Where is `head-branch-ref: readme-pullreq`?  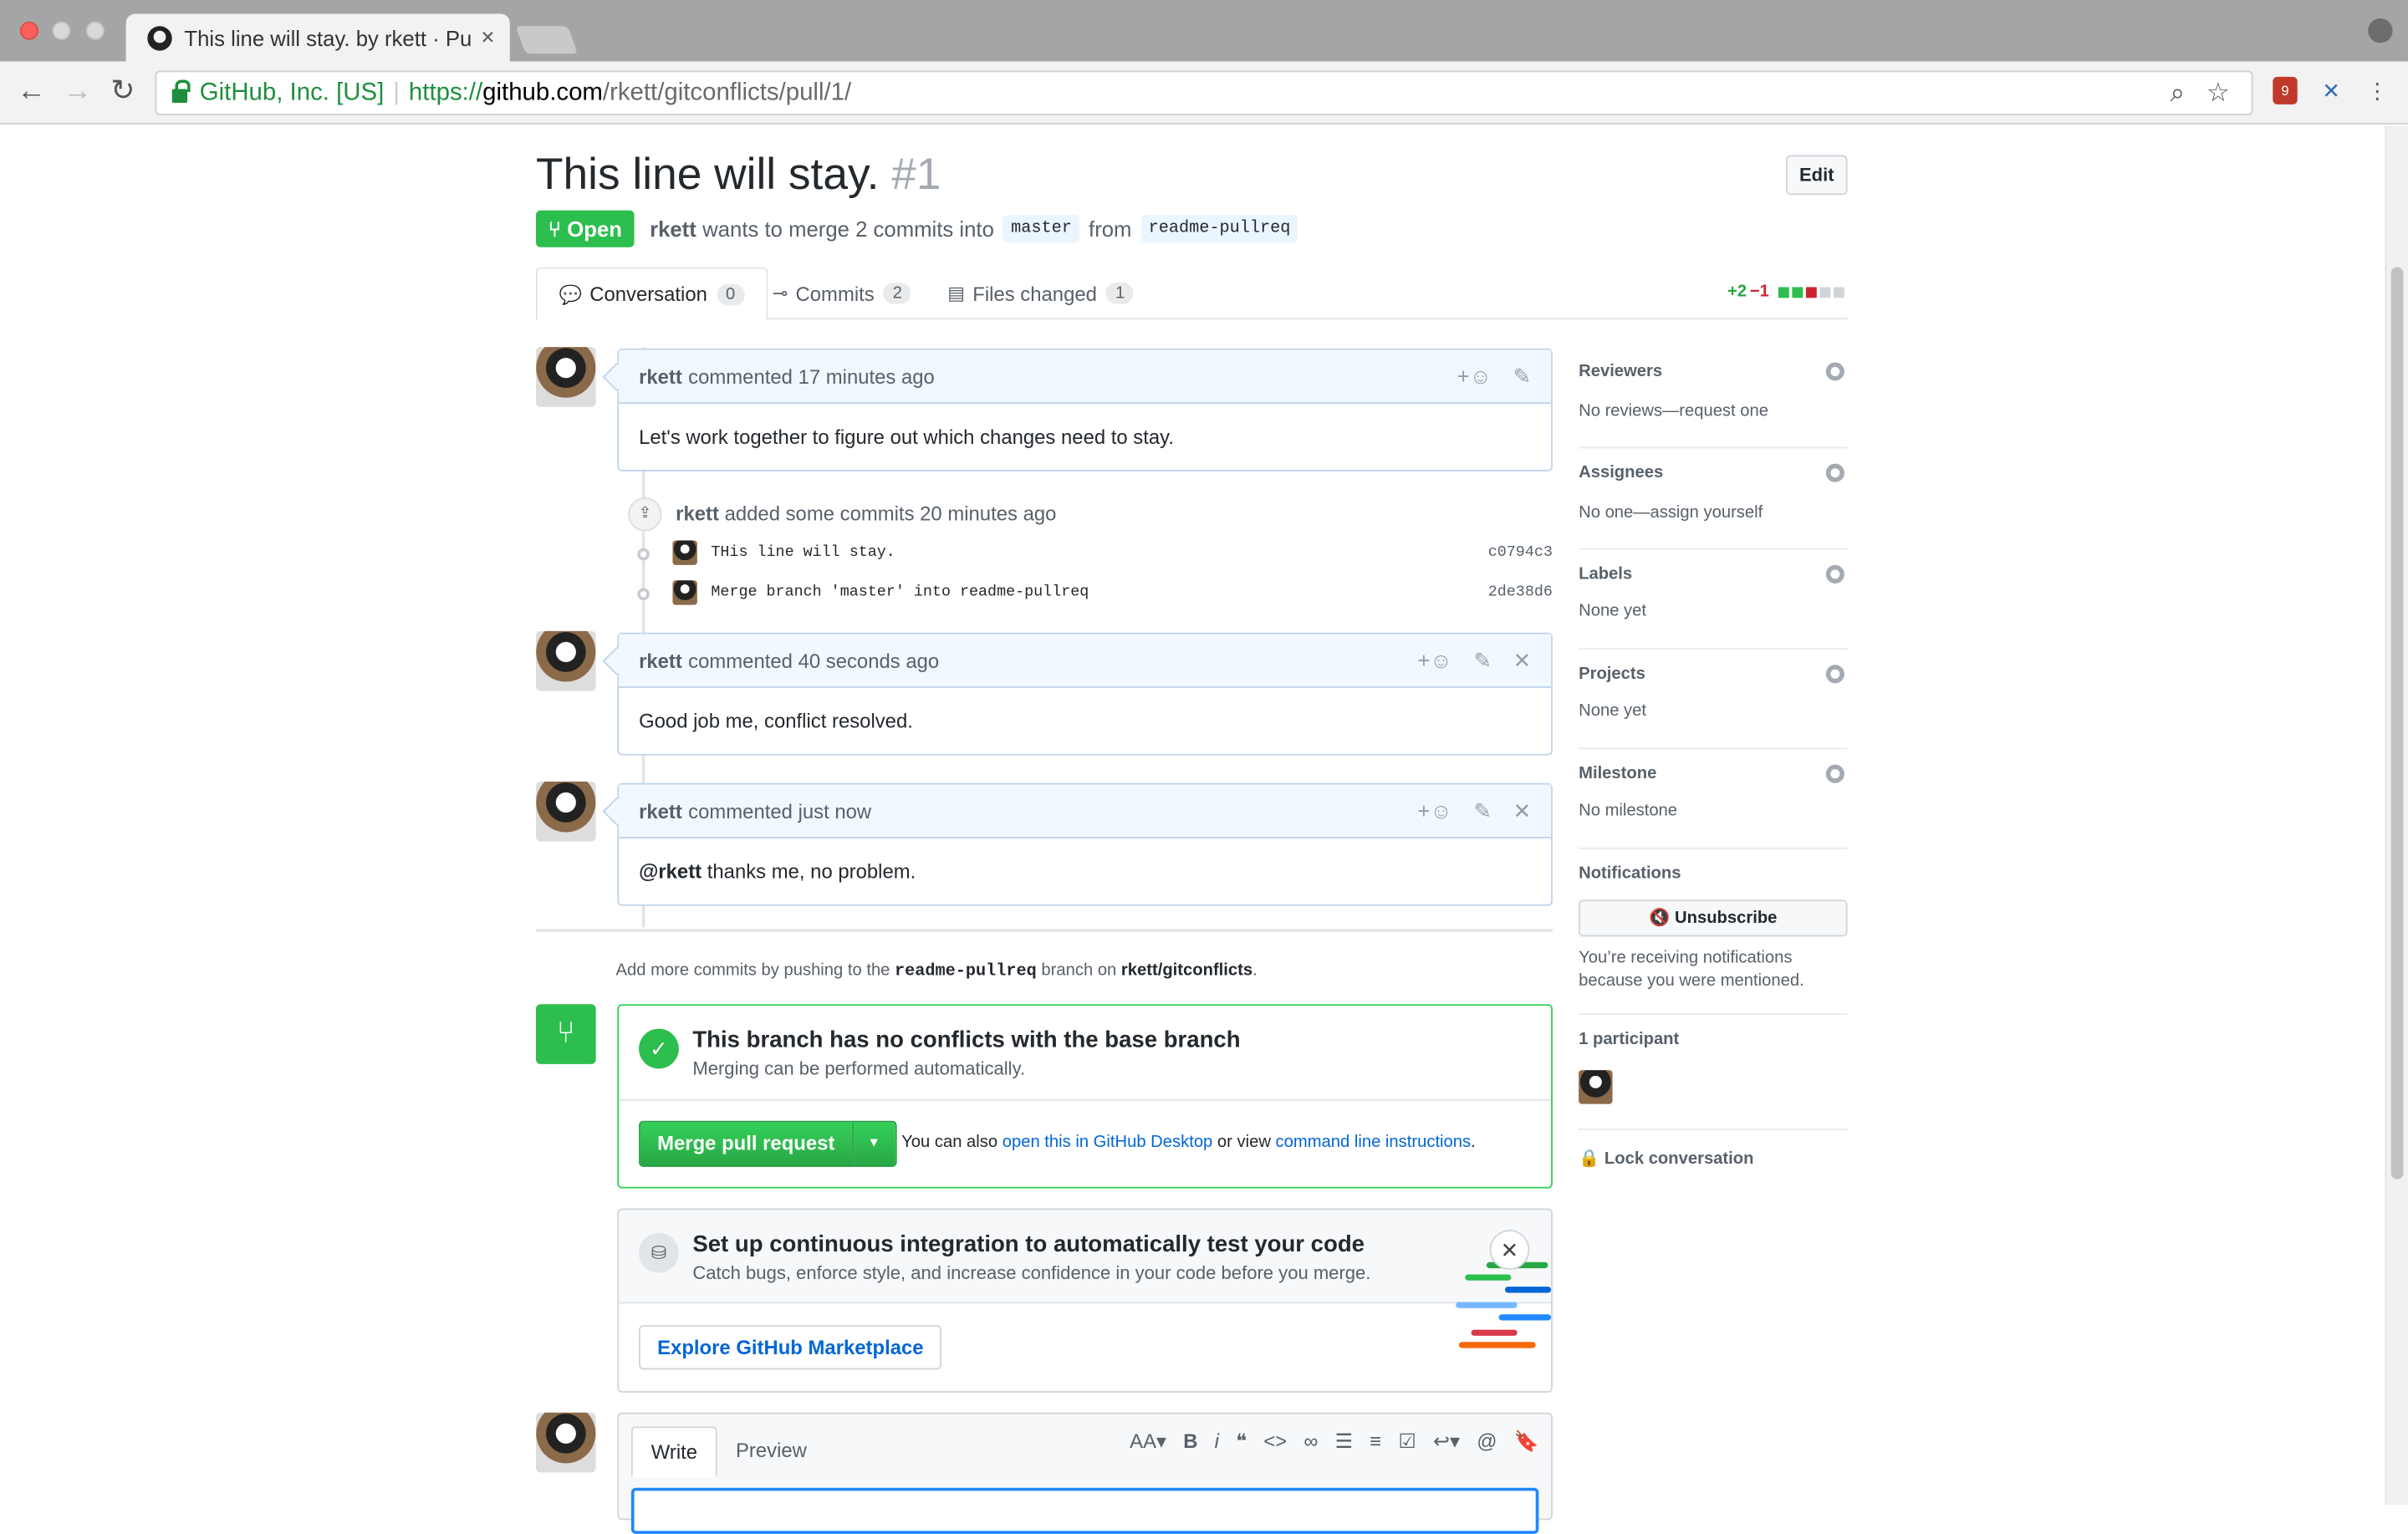
head-branch-ref: readme-pullreq is located at coordinates (1219, 229).